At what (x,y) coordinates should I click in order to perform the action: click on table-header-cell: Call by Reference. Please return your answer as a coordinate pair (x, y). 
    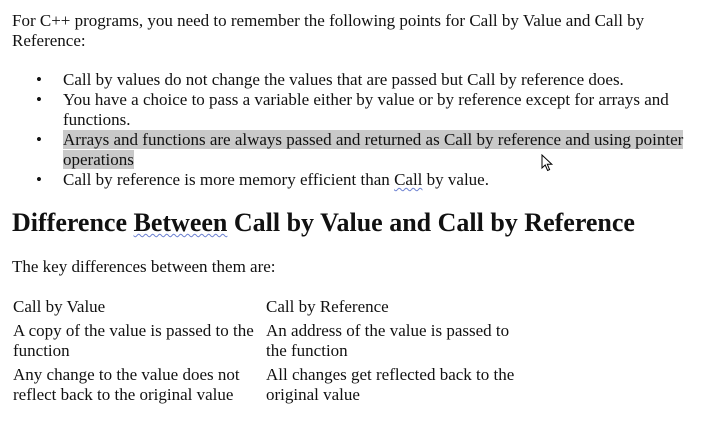
    Looking at the image, I should click on (396, 309).